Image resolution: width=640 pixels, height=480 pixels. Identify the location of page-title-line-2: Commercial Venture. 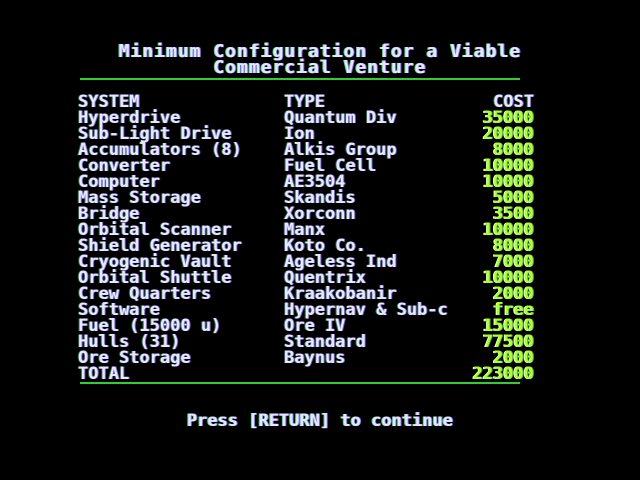
(320, 67).